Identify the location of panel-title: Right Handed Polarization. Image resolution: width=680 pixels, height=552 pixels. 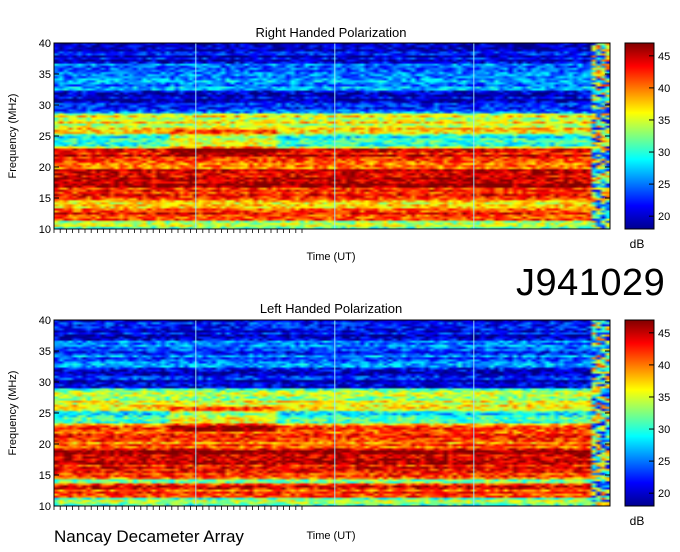
(330, 32).